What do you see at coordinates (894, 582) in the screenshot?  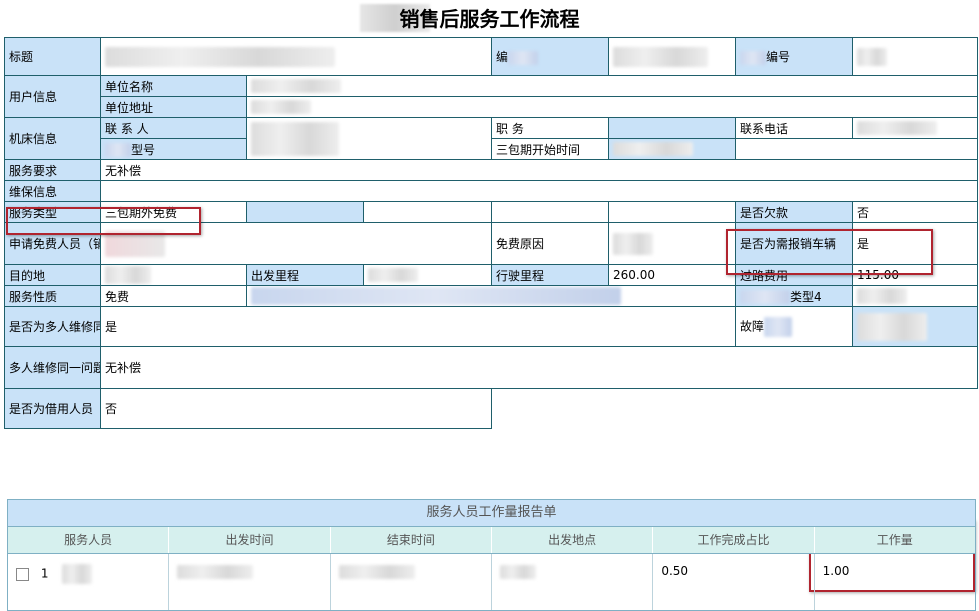 I see `row-workload: 1.00` at bounding box center [894, 582].